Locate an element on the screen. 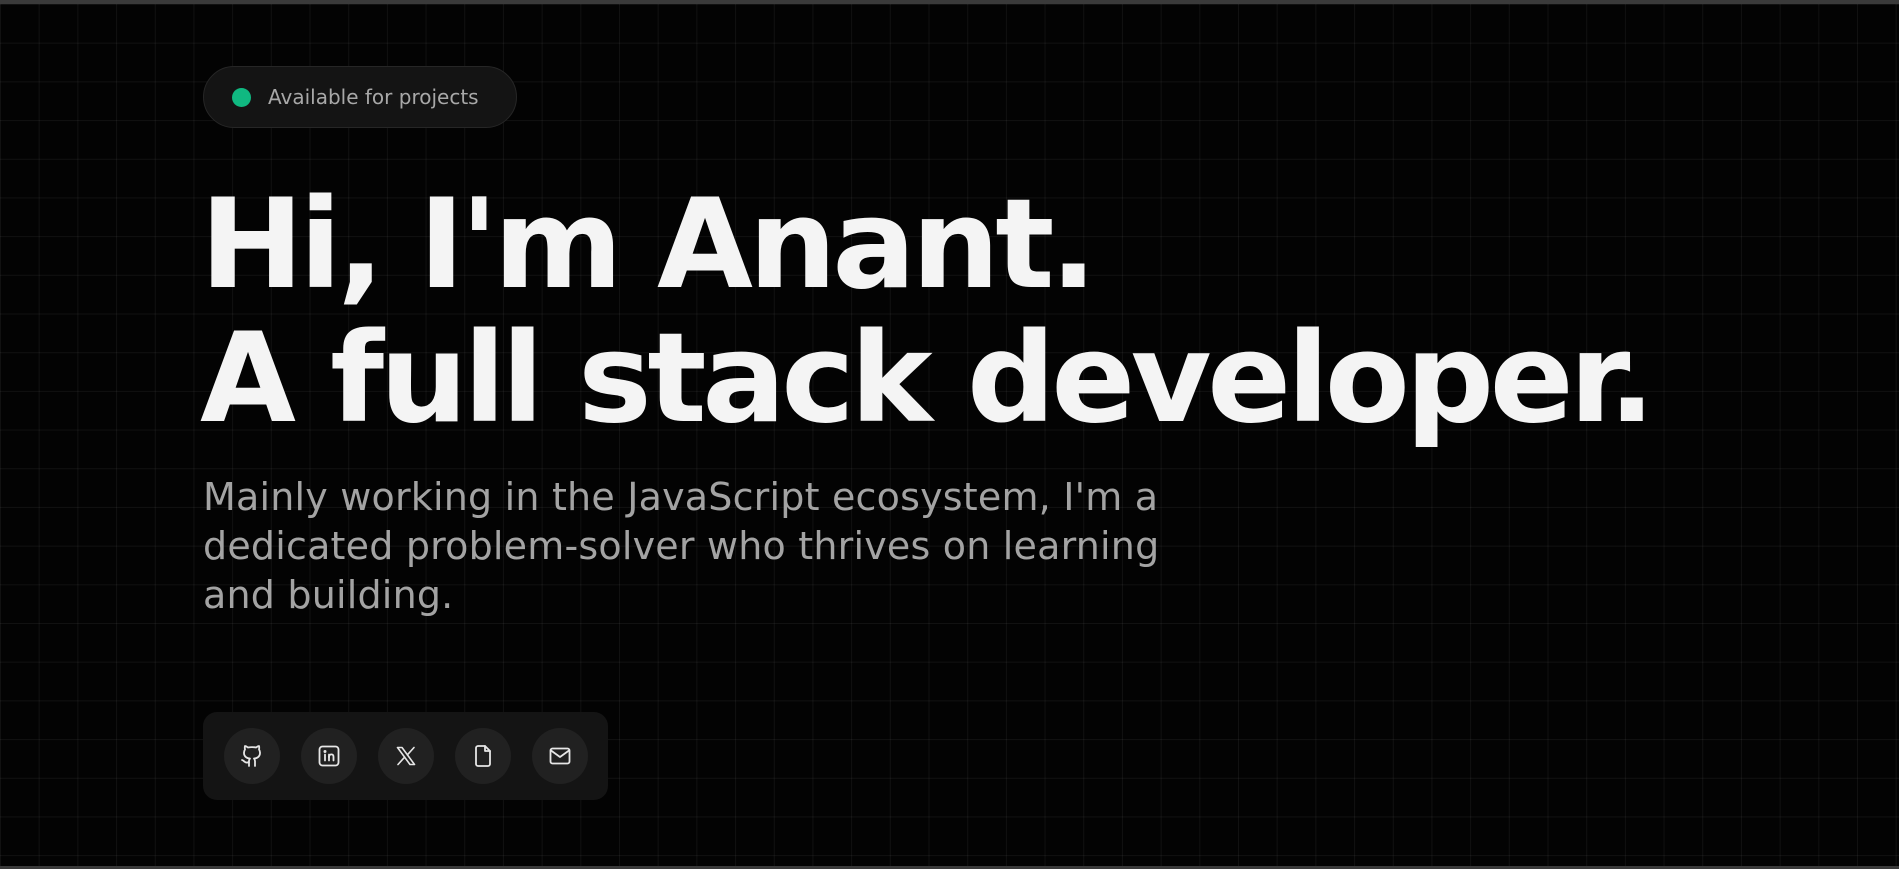 Image resolution: width=1899 pixels, height=869 pixels. linkedin-link-button is located at coordinates (329, 756).